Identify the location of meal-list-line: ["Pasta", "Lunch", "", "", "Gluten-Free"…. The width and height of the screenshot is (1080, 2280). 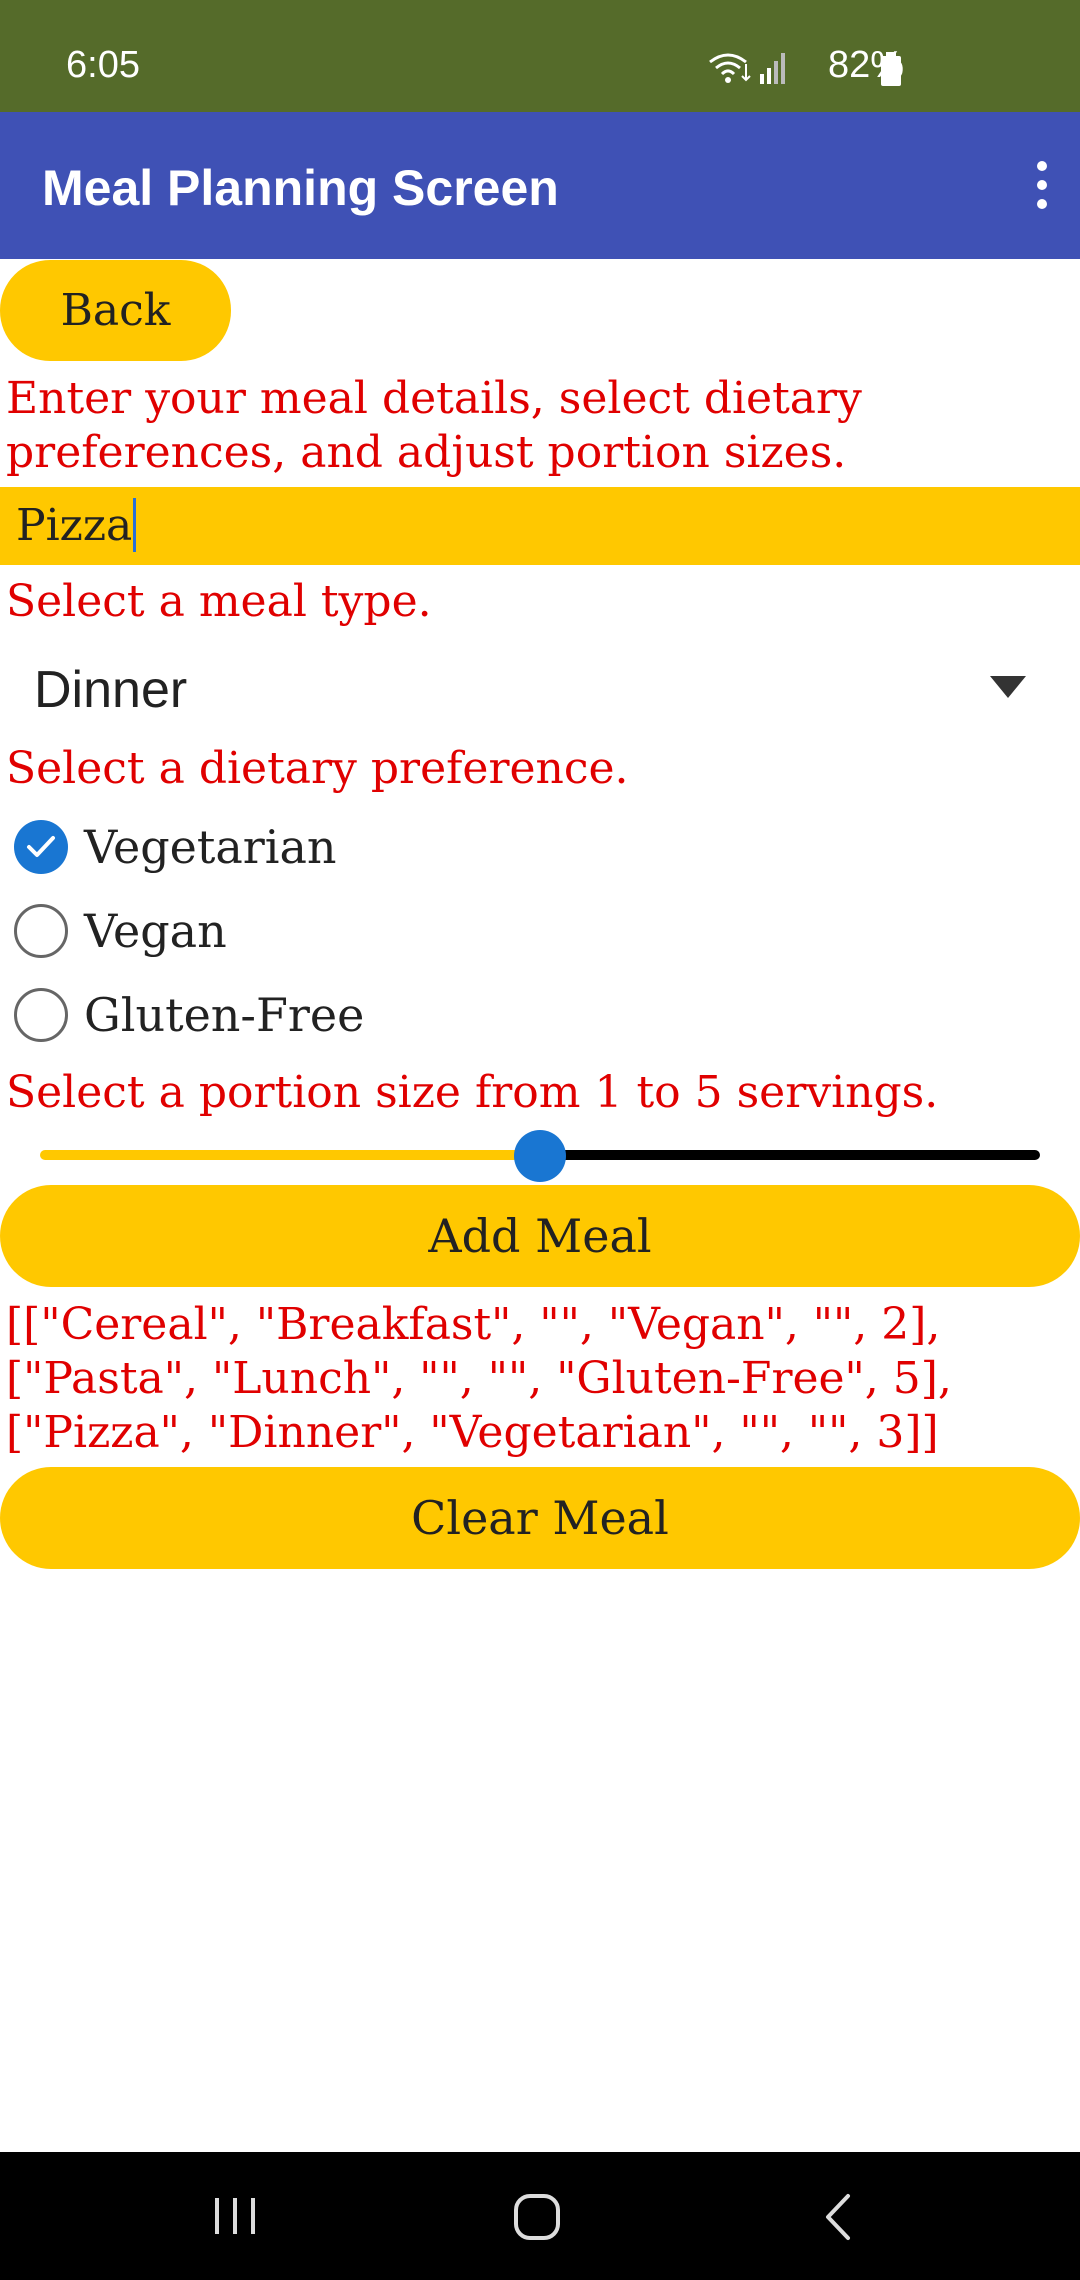
(479, 1378).